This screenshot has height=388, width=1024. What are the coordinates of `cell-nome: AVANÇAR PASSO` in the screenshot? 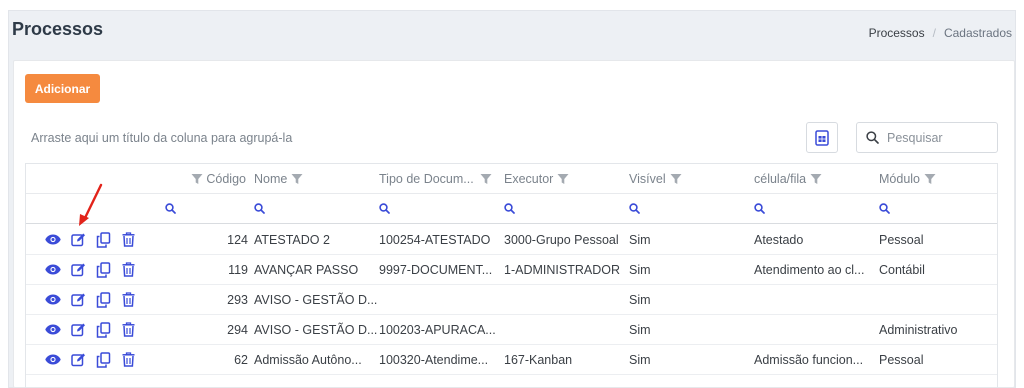 It's located at (306, 269).